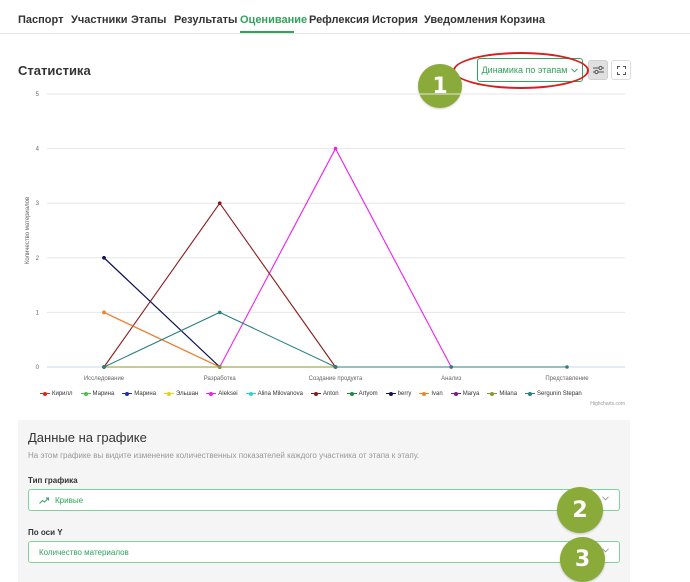 Image resolution: width=690 pixels, height=582 pixels. I want to click on chart-type-label: Тип графика, so click(53, 480).